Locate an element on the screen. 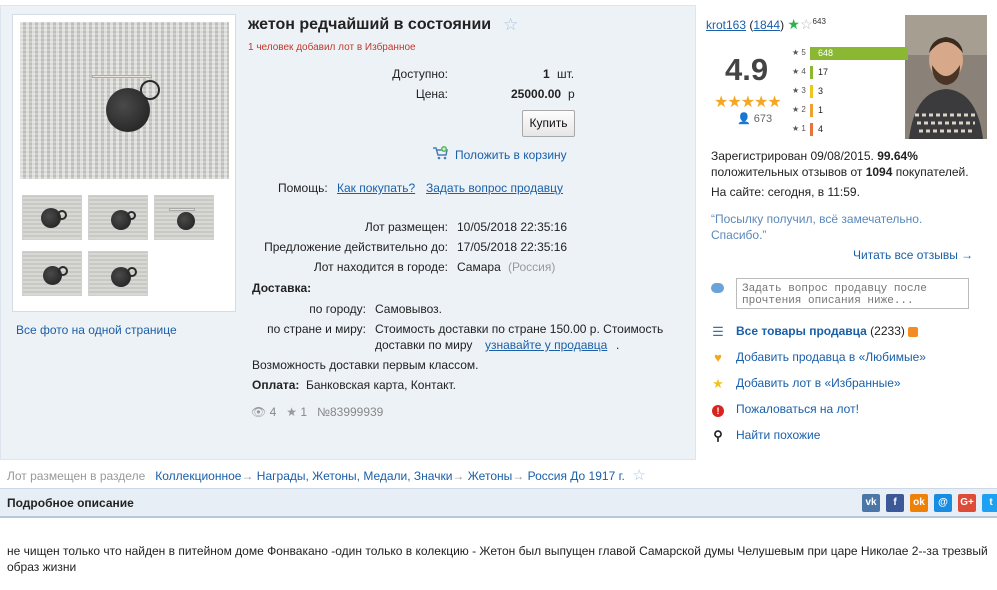 The width and height of the screenshot is (997, 590). rating-bar-count: 4 is located at coordinates (821, 129).